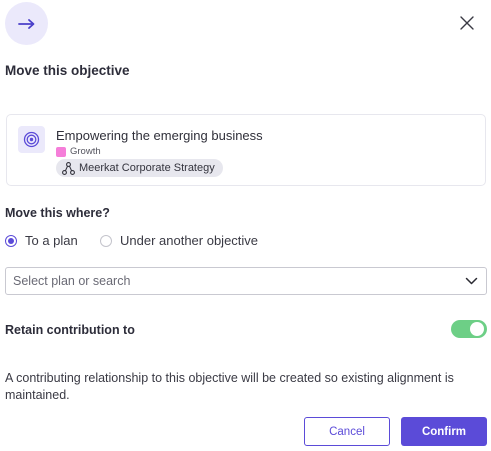 This screenshot has width=491, height=451. Describe the element at coordinates (147, 168) in the screenshot. I see `plan-label: Meerkat Corporate Strategy` at that location.